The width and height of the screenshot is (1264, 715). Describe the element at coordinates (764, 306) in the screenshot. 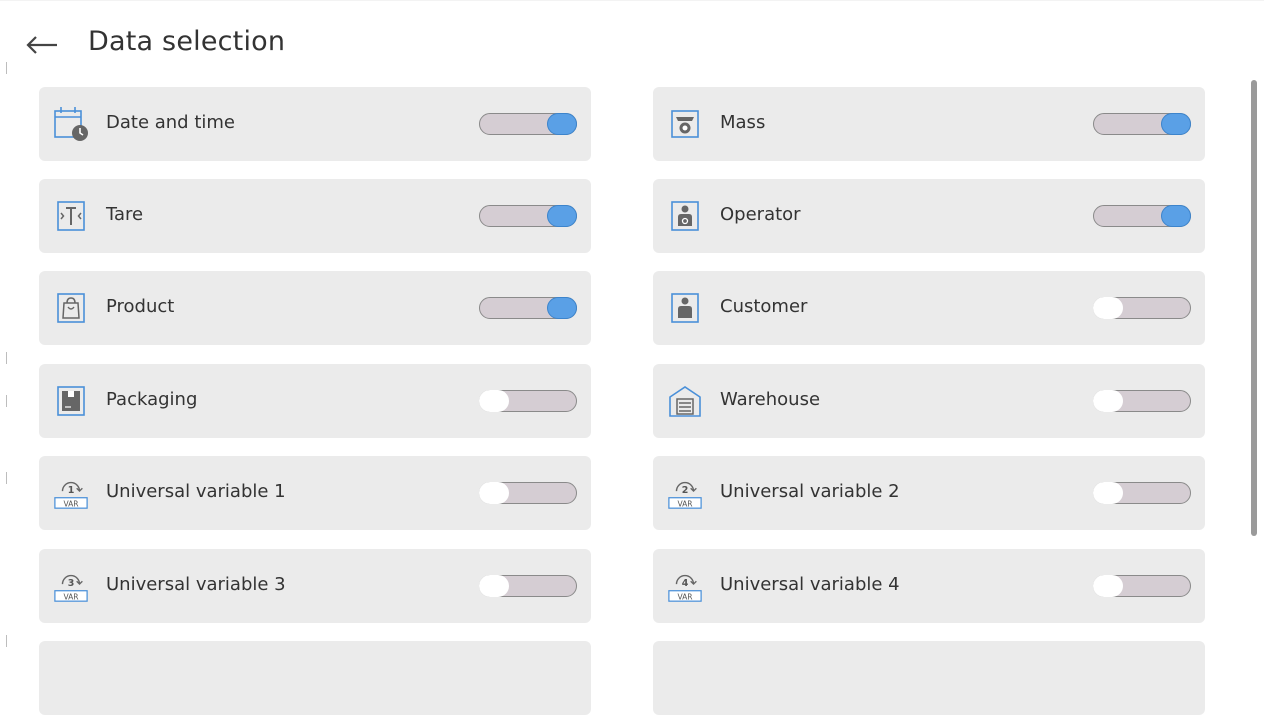

I see `list-item-label: Customer` at that location.